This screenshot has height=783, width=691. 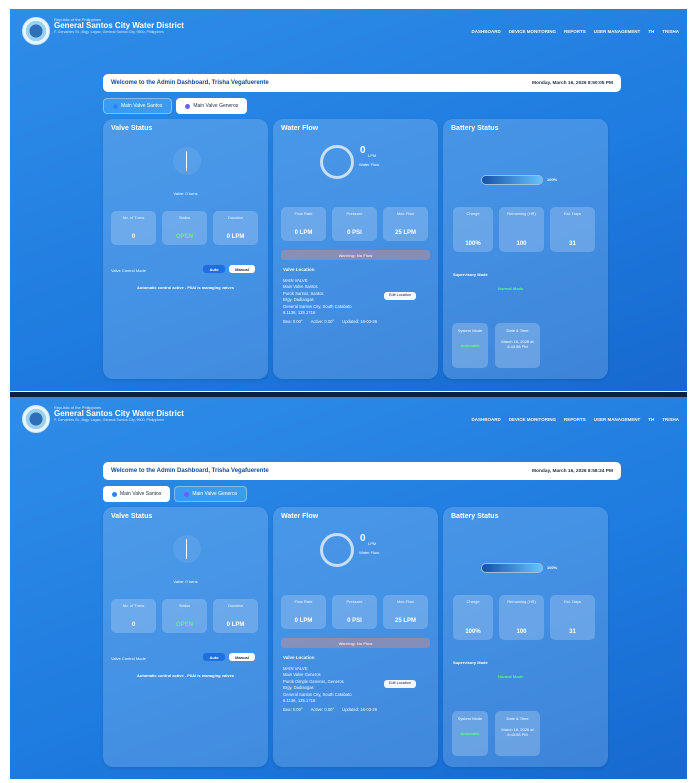 What do you see at coordinates (572, 83) in the screenshot?
I see `welcome-datetime: Monday, March 16, 2026 8:50:05 PM` at bounding box center [572, 83].